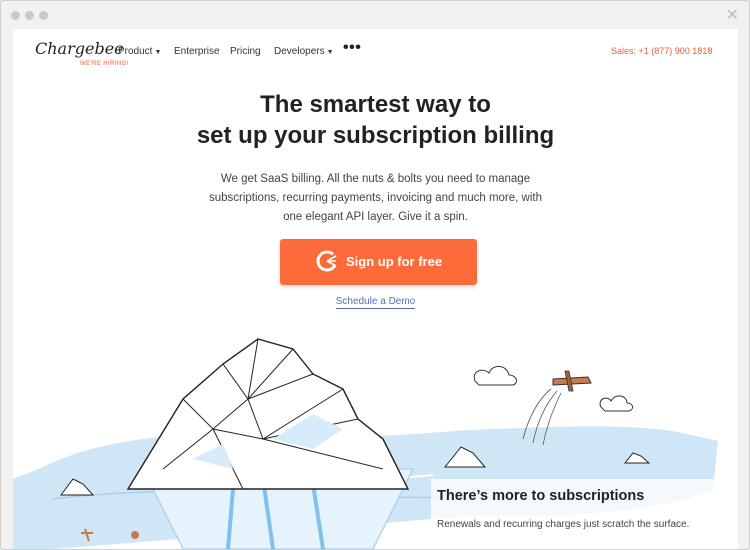 This screenshot has width=750, height=550. What do you see at coordinates (79, 48) in the screenshot?
I see `chargebee-logo: Chargebee` at bounding box center [79, 48].